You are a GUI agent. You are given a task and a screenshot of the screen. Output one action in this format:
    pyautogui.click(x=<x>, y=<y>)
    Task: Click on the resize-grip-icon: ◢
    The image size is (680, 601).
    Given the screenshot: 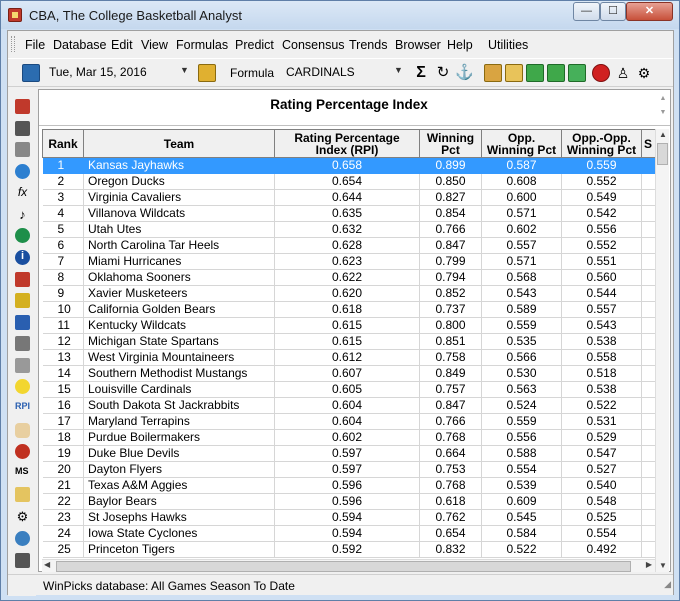 What is the action you would take?
    pyautogui.click(x=667, y=584)
    